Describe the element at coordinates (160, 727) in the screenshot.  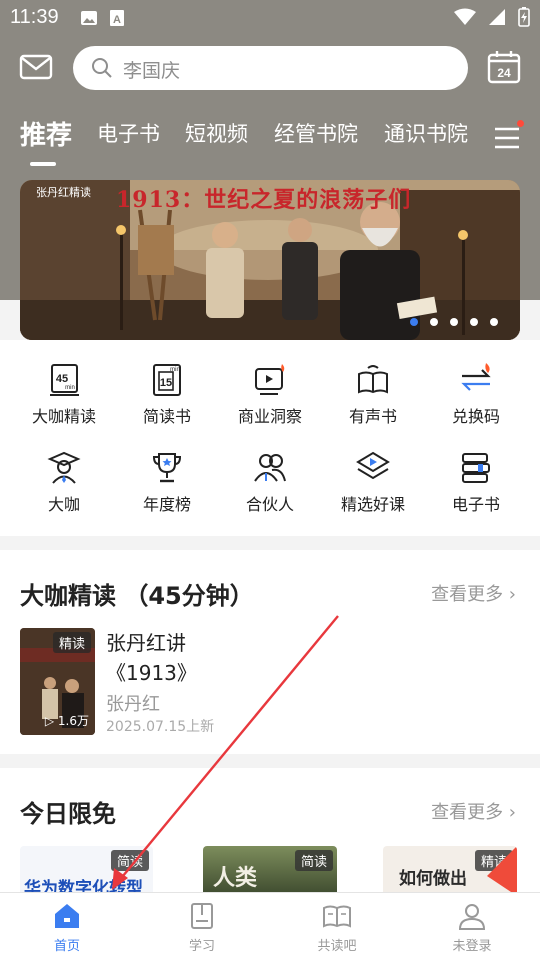
I see `book-date: 2025.07.15上新` at that location.